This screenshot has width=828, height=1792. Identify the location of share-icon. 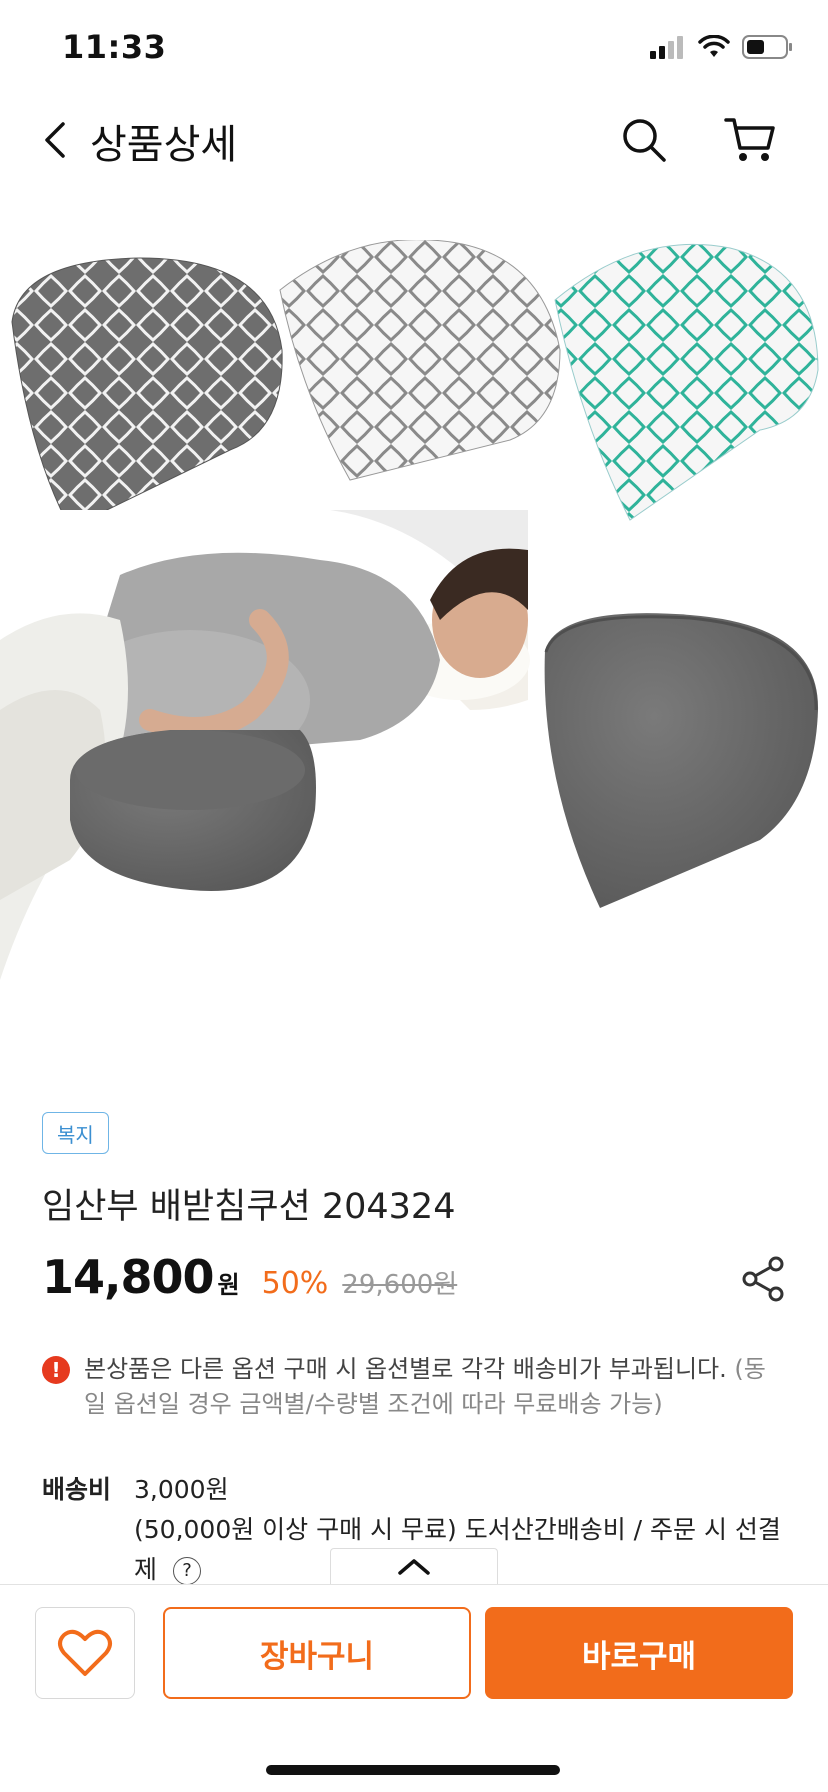
(763, 1279).